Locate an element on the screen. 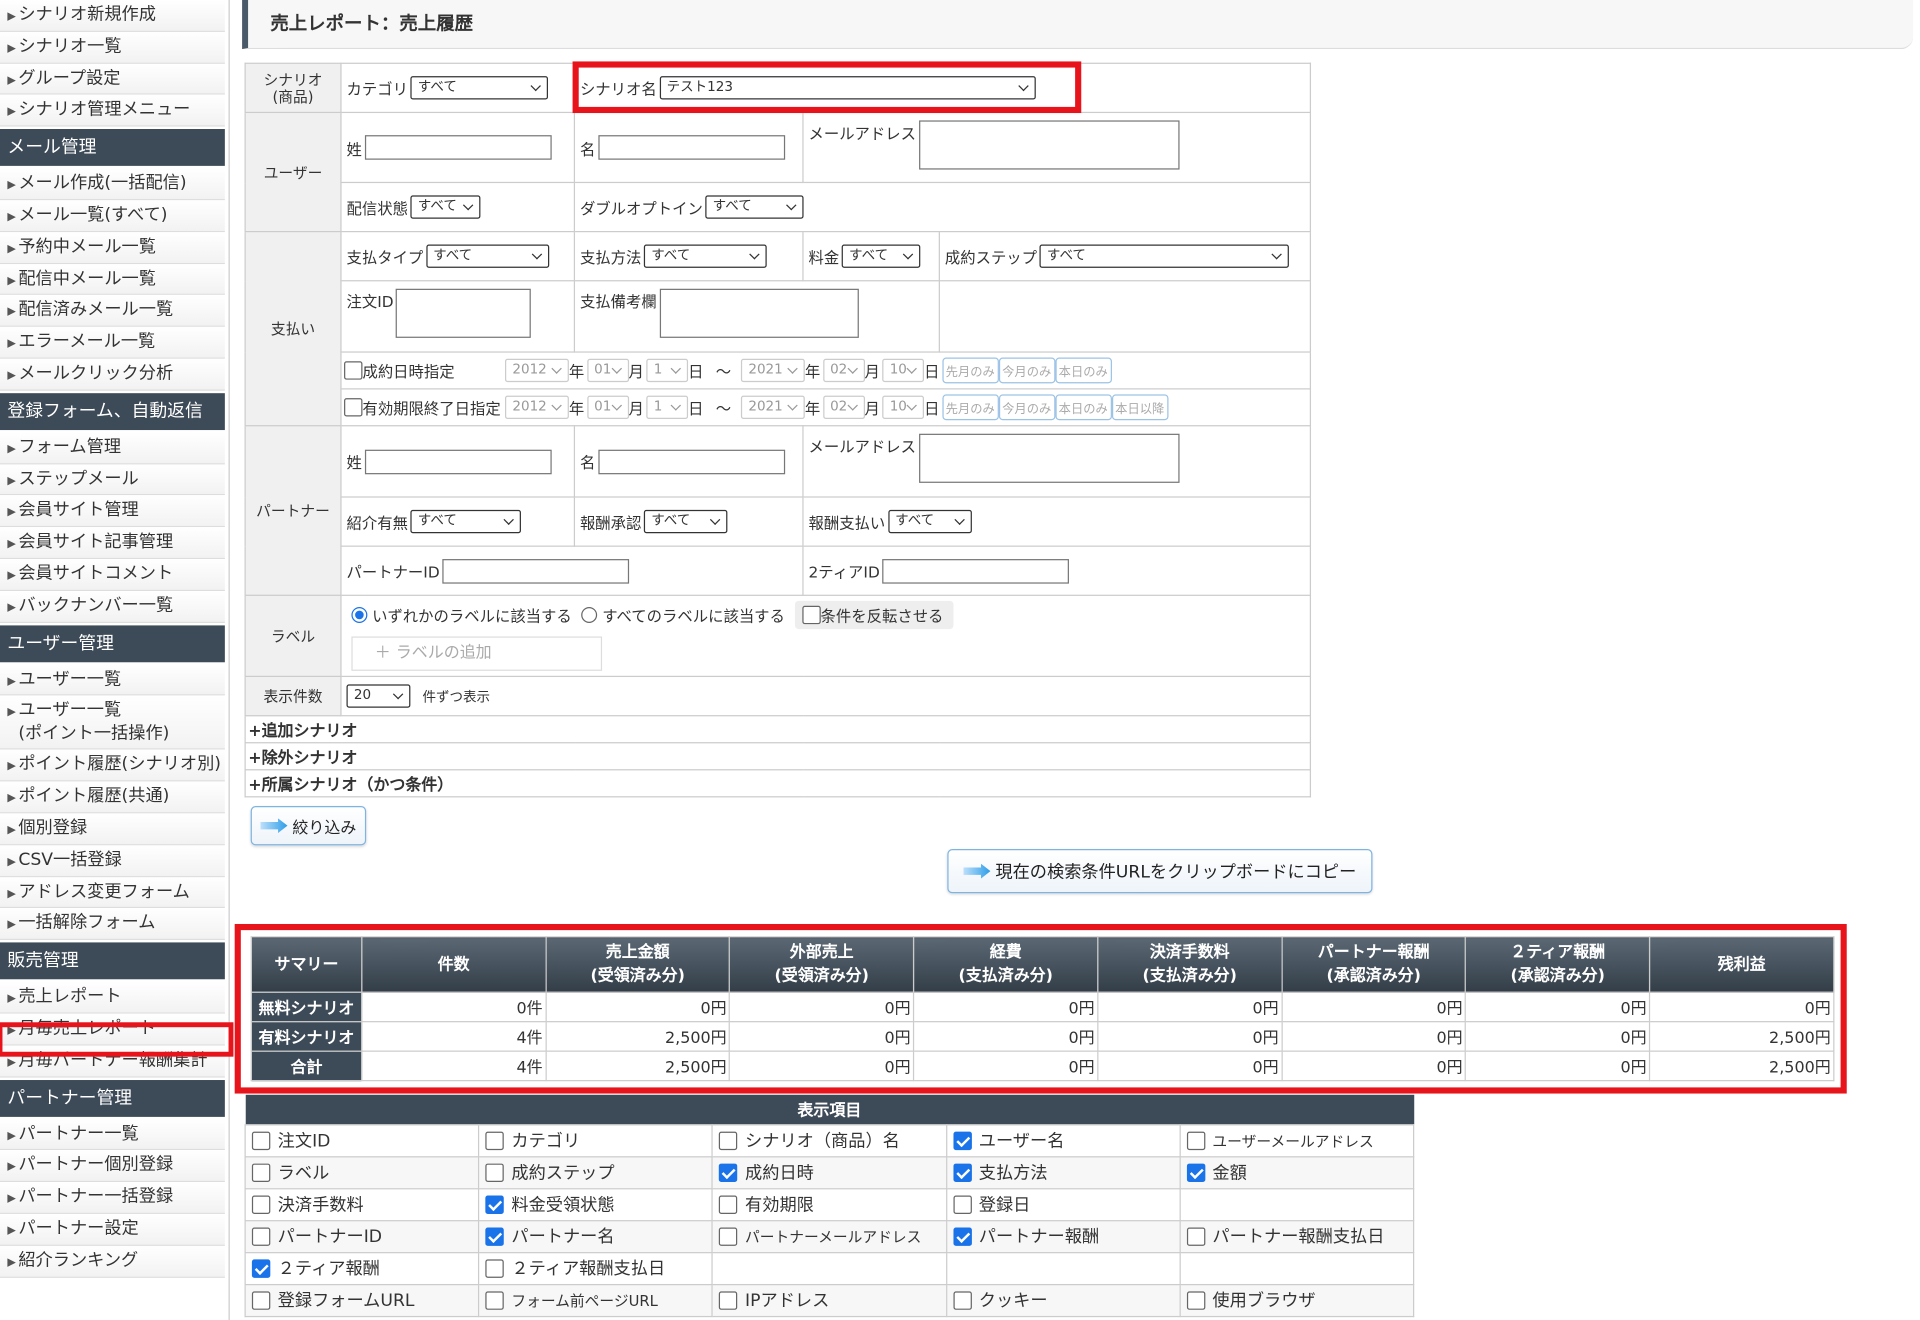 This screenshot has width=1920, height=1320. sidebar-item: ▶ 紹介ランキング is located at coordinates (112, 1261).